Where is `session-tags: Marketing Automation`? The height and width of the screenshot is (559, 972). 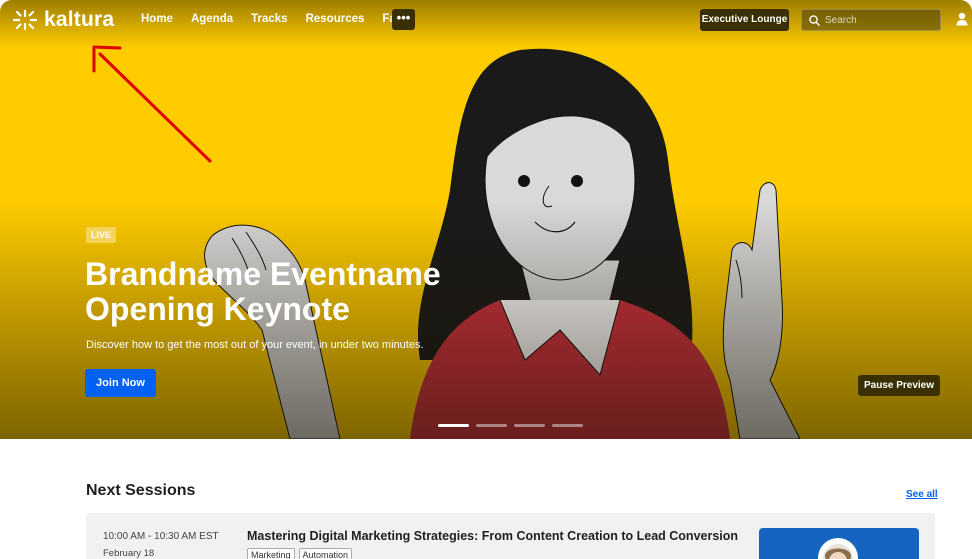 session-tags: Marketing Automation is located at coordinates (300, 553).